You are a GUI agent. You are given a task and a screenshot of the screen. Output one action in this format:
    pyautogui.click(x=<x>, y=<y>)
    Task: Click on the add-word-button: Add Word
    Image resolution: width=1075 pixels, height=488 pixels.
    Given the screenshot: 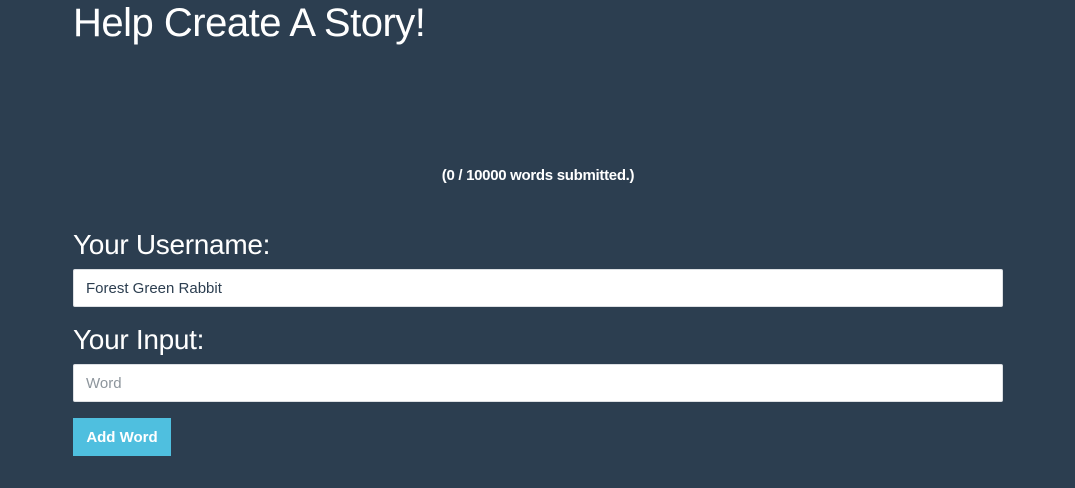 What is the action you would take?
    pyautogui.click(x=122, y=437)
    